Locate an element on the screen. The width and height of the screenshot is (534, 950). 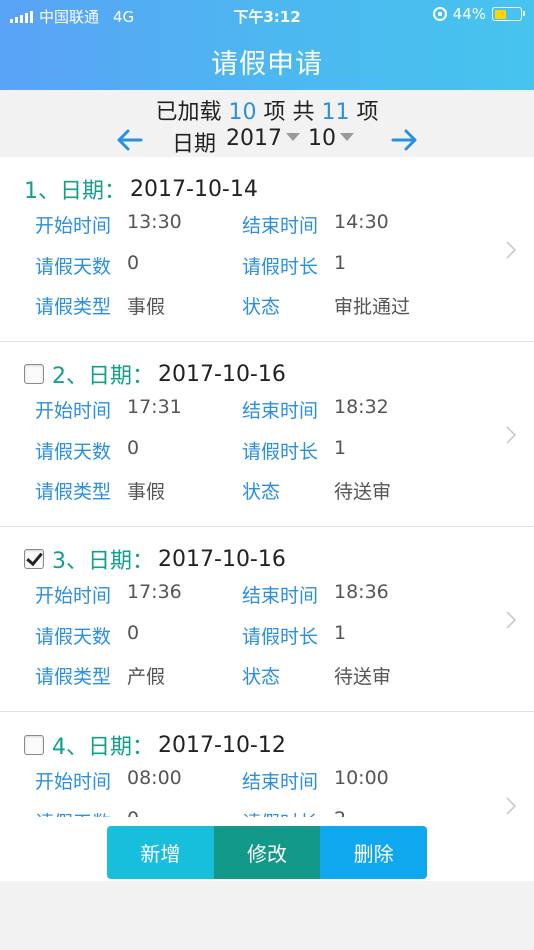
year-select: 2017 is located at coordinates (263, 138).